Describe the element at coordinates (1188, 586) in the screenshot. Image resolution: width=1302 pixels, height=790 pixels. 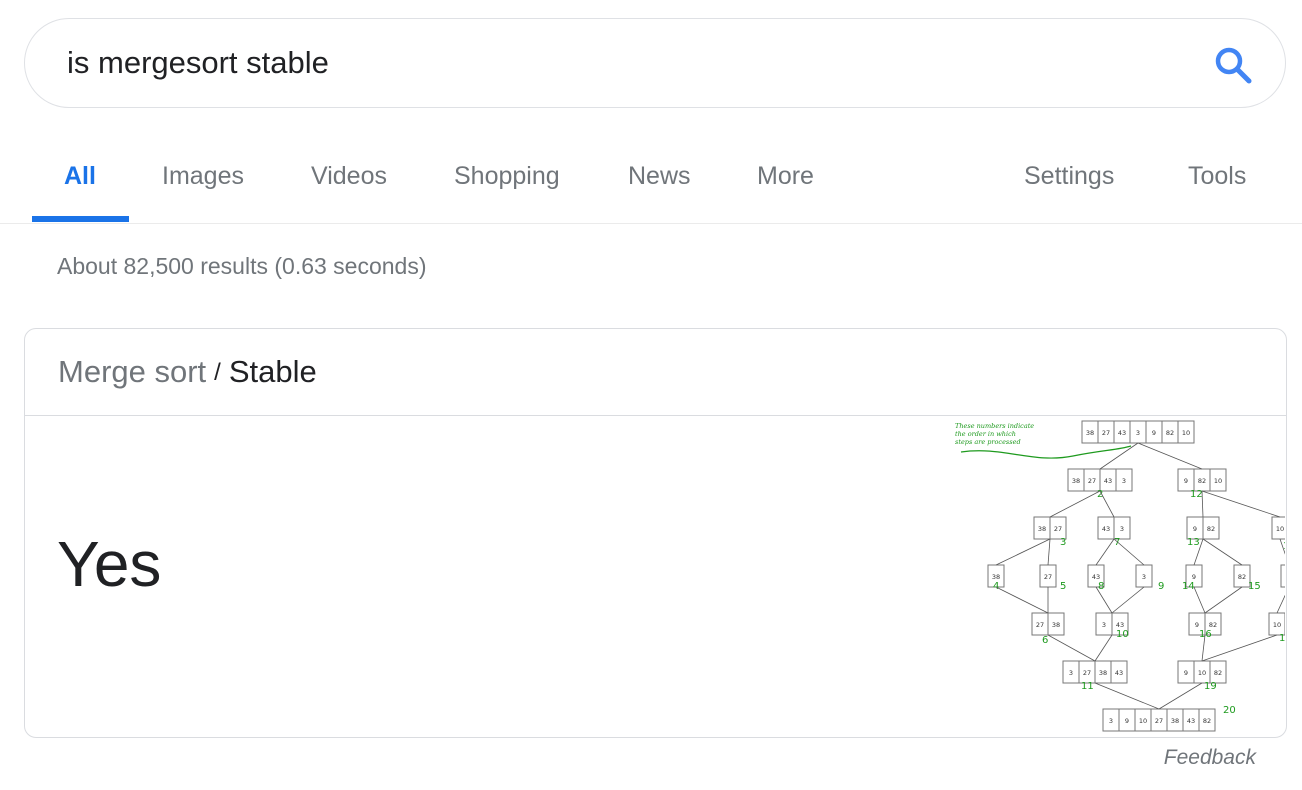
I see `step-number: 14` at that location.